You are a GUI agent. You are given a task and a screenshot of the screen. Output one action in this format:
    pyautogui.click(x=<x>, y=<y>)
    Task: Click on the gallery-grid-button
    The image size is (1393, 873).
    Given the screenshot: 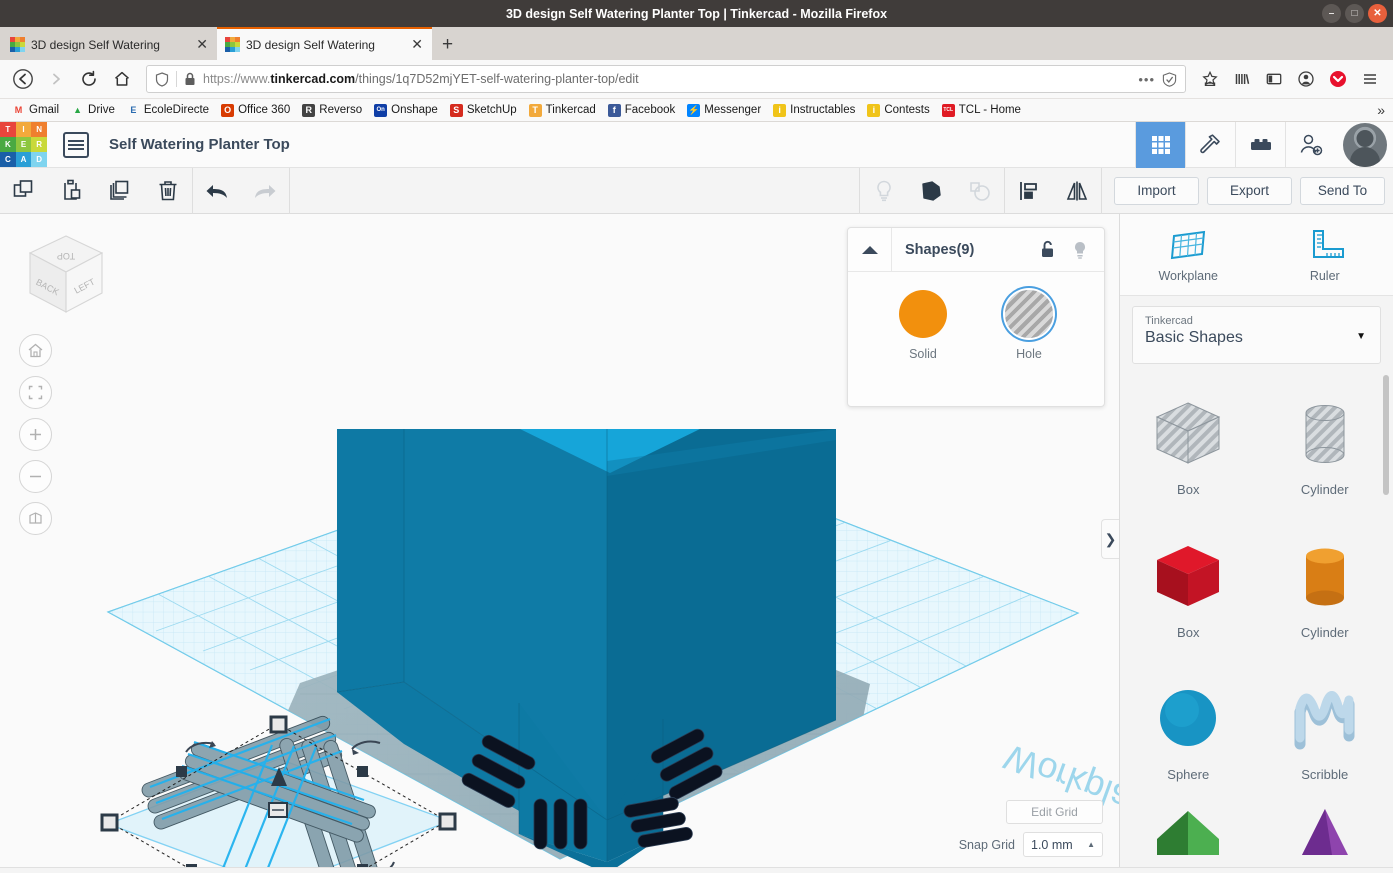 What is the action you would take?
    pyautogui.click(x=1160, y=144)
    